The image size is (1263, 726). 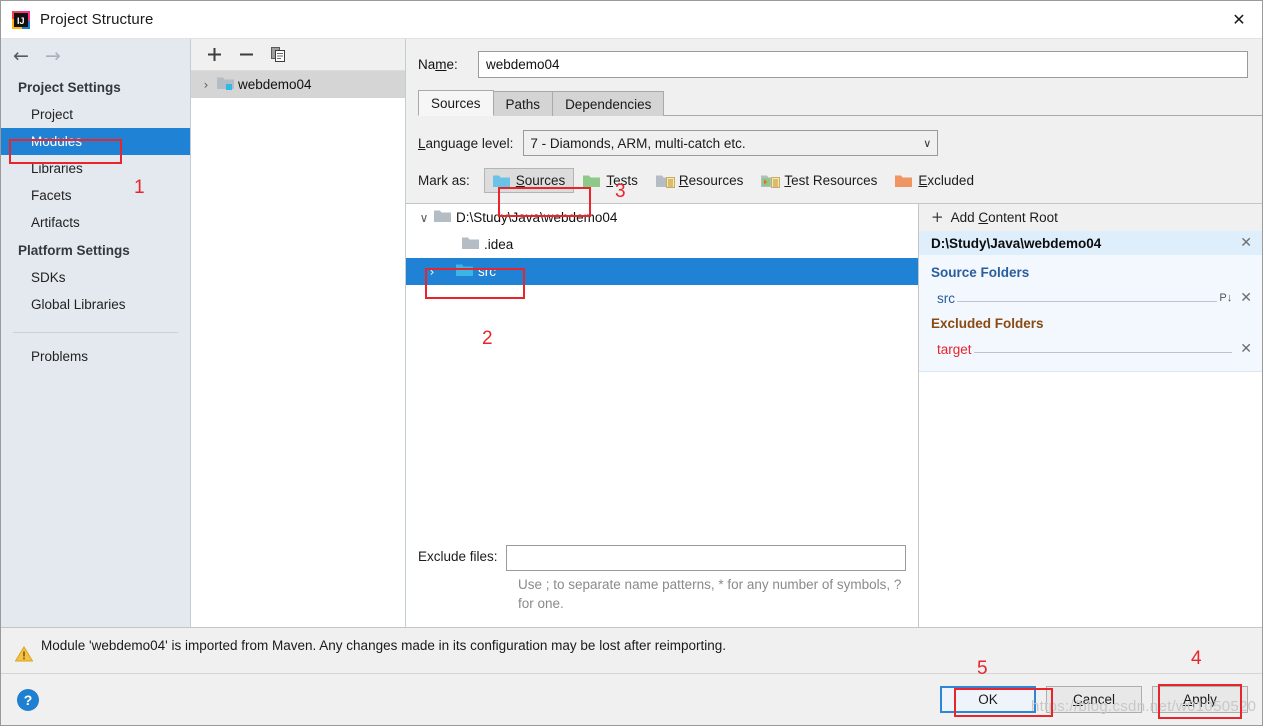 I want to click on module-row-webdemo04: › webdemo04, so click(x=298, y=84).